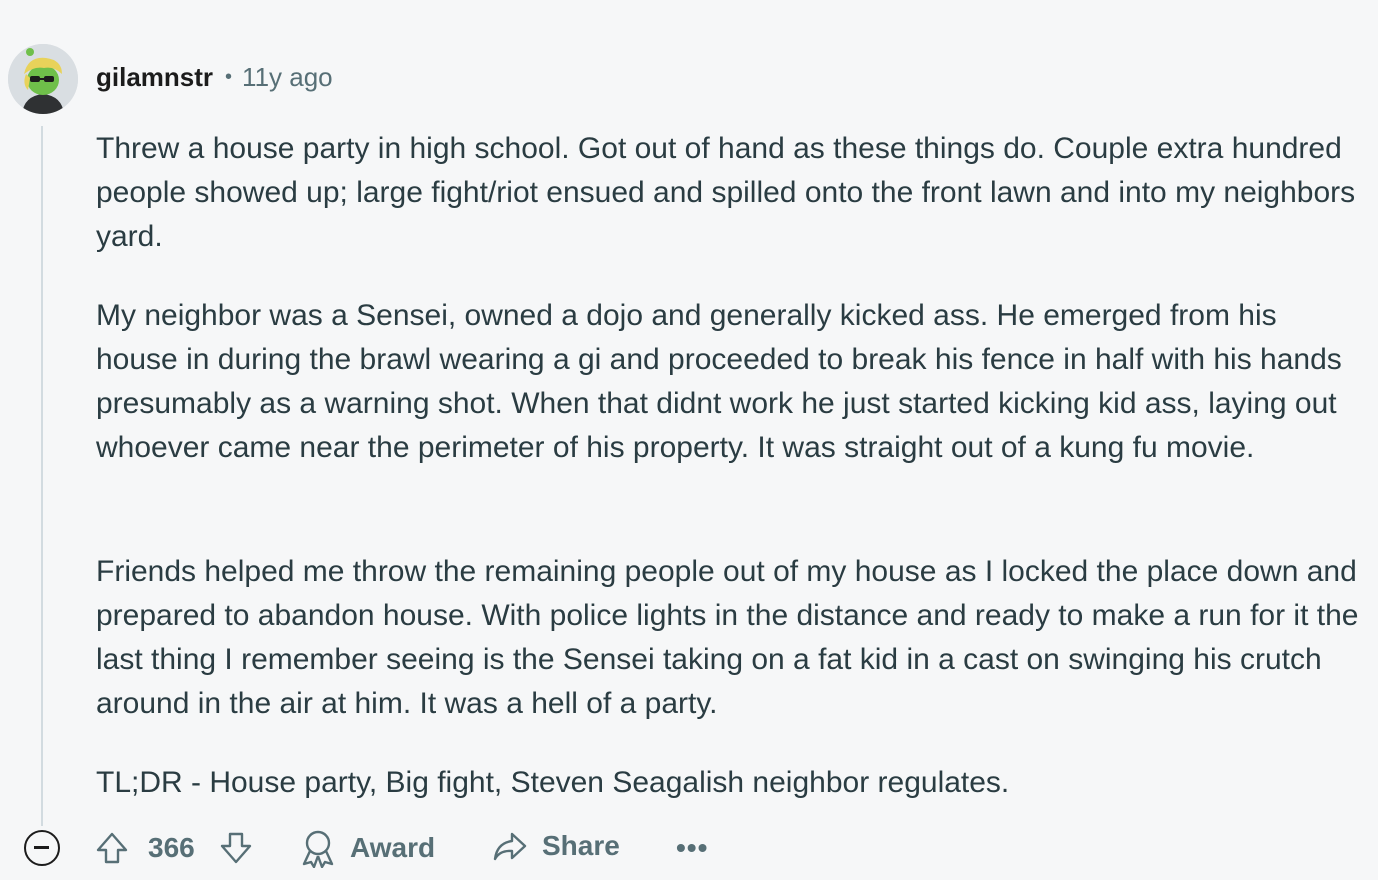 Image resolution: width=1378 pixels, height=880 pixels. I want to click on vote-score: 366, so click(171, 847).